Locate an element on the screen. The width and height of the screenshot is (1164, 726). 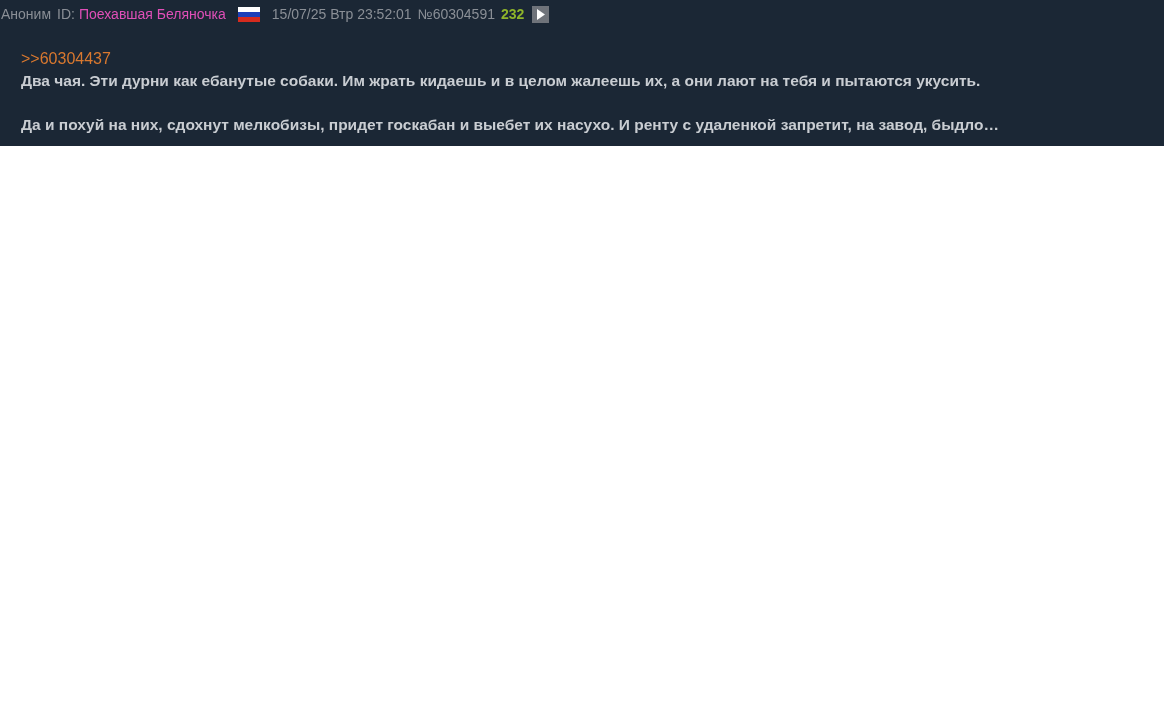
id-label: ID: is located at coordinates (66, 14).